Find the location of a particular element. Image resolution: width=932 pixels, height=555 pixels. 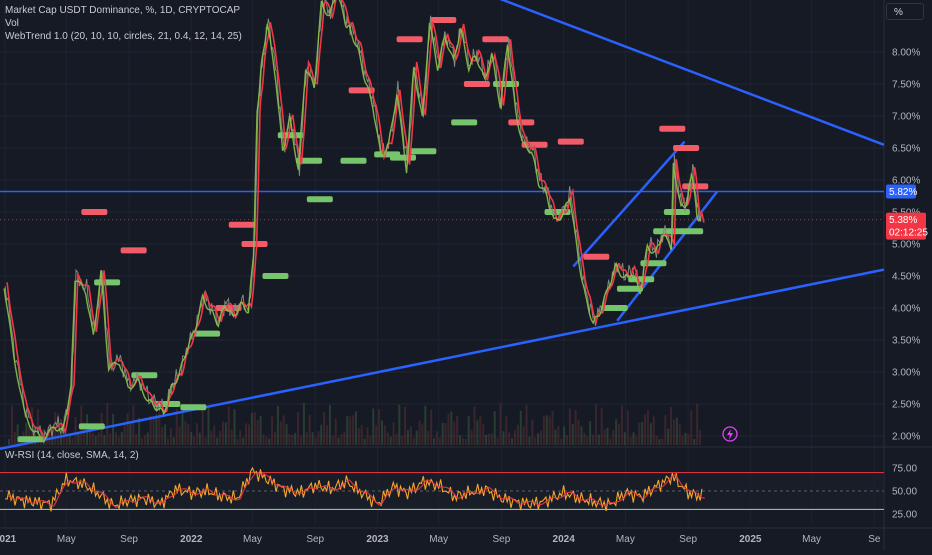

y-tick-label: 3.00% is located at coordinates (906, 373).